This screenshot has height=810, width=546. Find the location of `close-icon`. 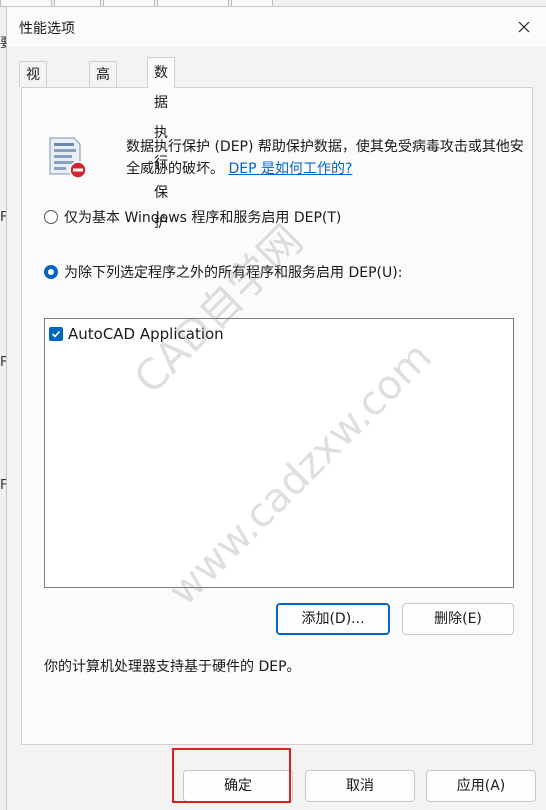

close-icon is located at coordinates (524, 27).